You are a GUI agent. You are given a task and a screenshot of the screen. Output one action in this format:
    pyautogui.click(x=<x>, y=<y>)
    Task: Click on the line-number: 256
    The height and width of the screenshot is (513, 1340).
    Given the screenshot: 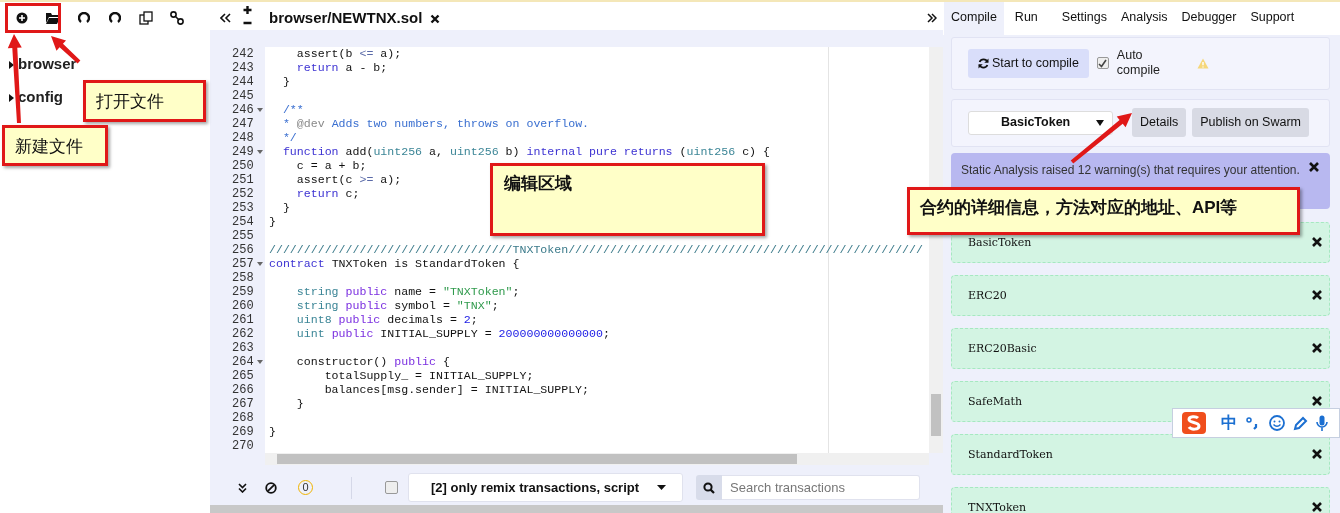 What is the action you would take?
    pyautogui.click(x=243, y=250)
    